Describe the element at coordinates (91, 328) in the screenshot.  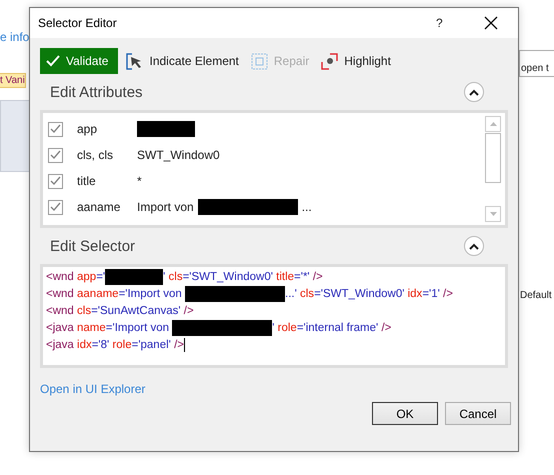
I see `attribute-name: name` at that location.